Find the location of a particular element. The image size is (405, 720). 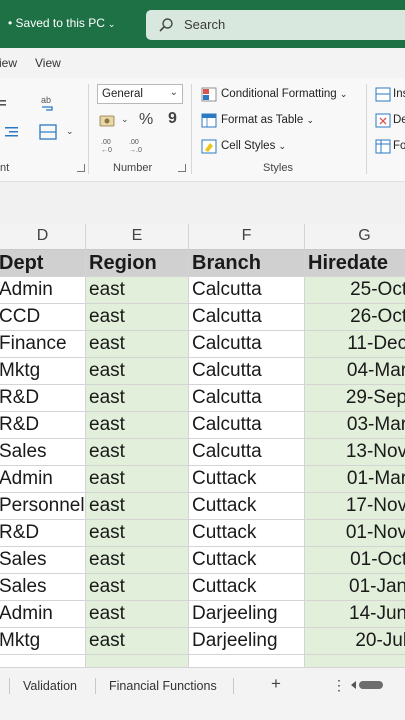

cell-dept: Personnel is located at coordinates (43, 506).